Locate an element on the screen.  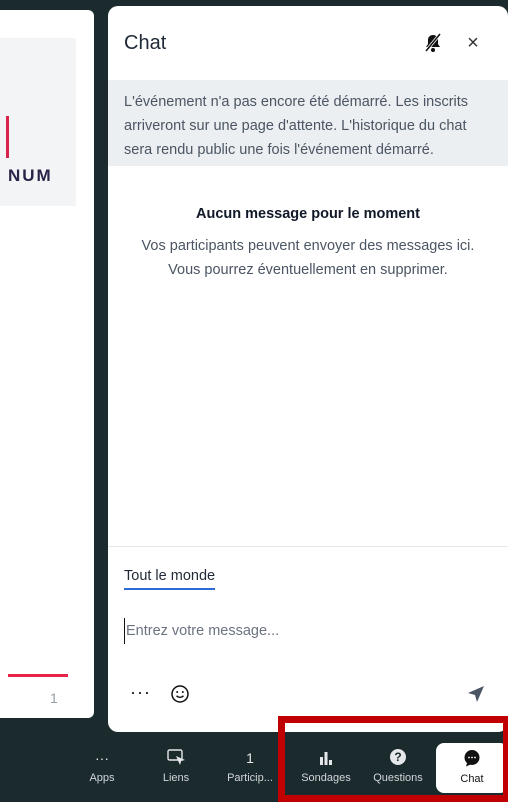
toolbar-label: Questions is located at coordinates (398, 778).